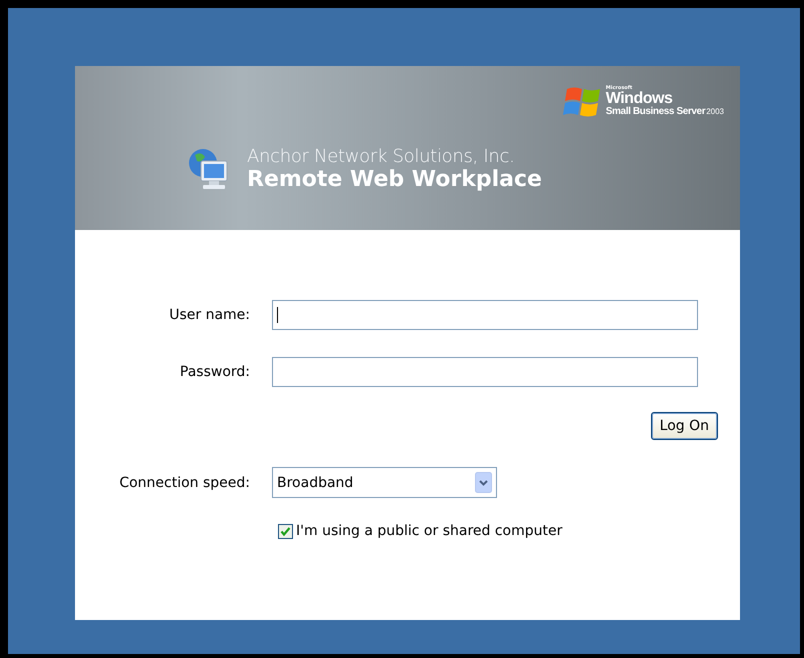 The height and width of the screenshot is (658, 804). What do you see at coordinates (184, 482) in the screenshot?
I see `connection-speed-label: Connection speed:` at bounding box center [184, 482].